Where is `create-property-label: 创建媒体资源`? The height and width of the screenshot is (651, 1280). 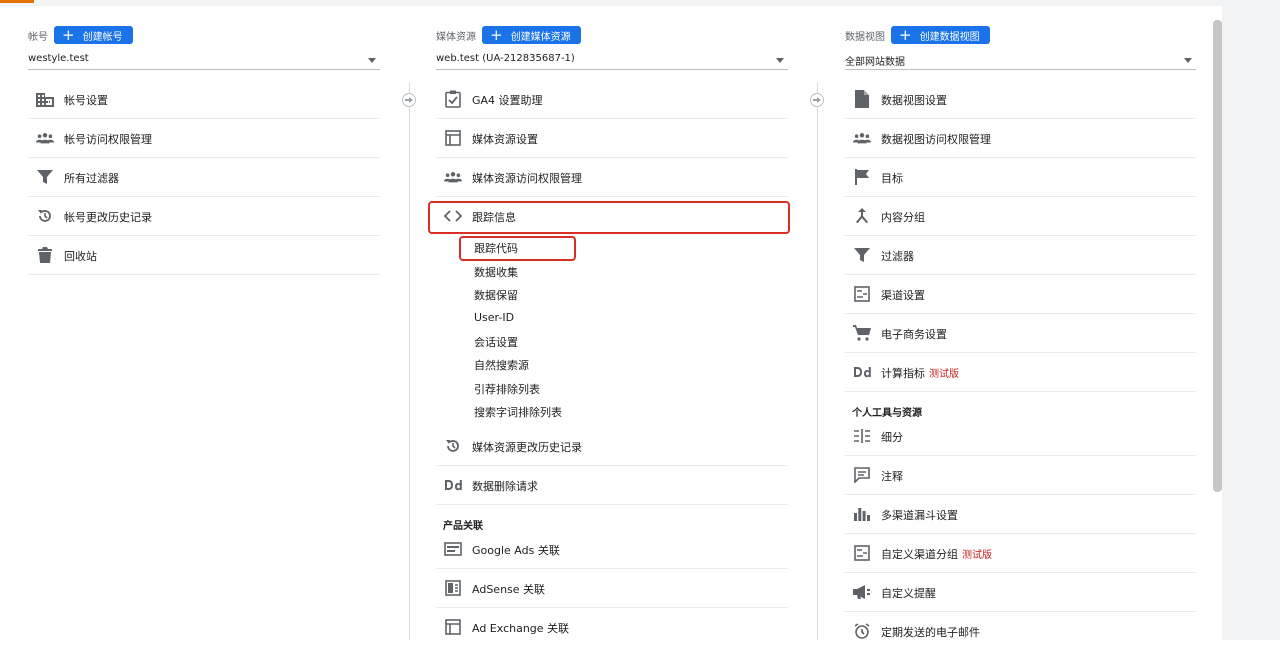
create-property-label: 创建媒体资源 is located at coordinates (540, 37).